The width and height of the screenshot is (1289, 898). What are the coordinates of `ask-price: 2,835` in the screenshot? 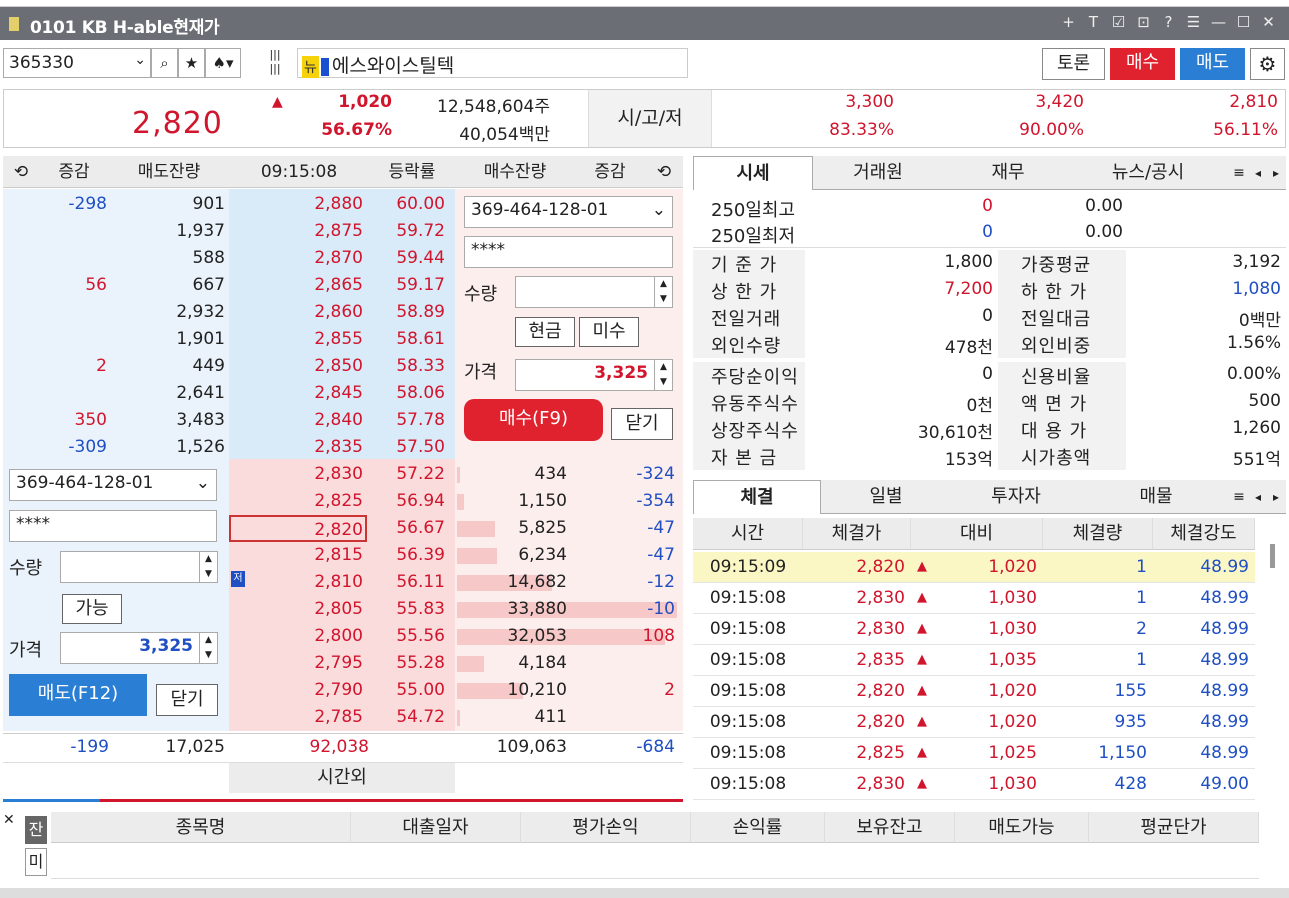 It's located at (296, 447).